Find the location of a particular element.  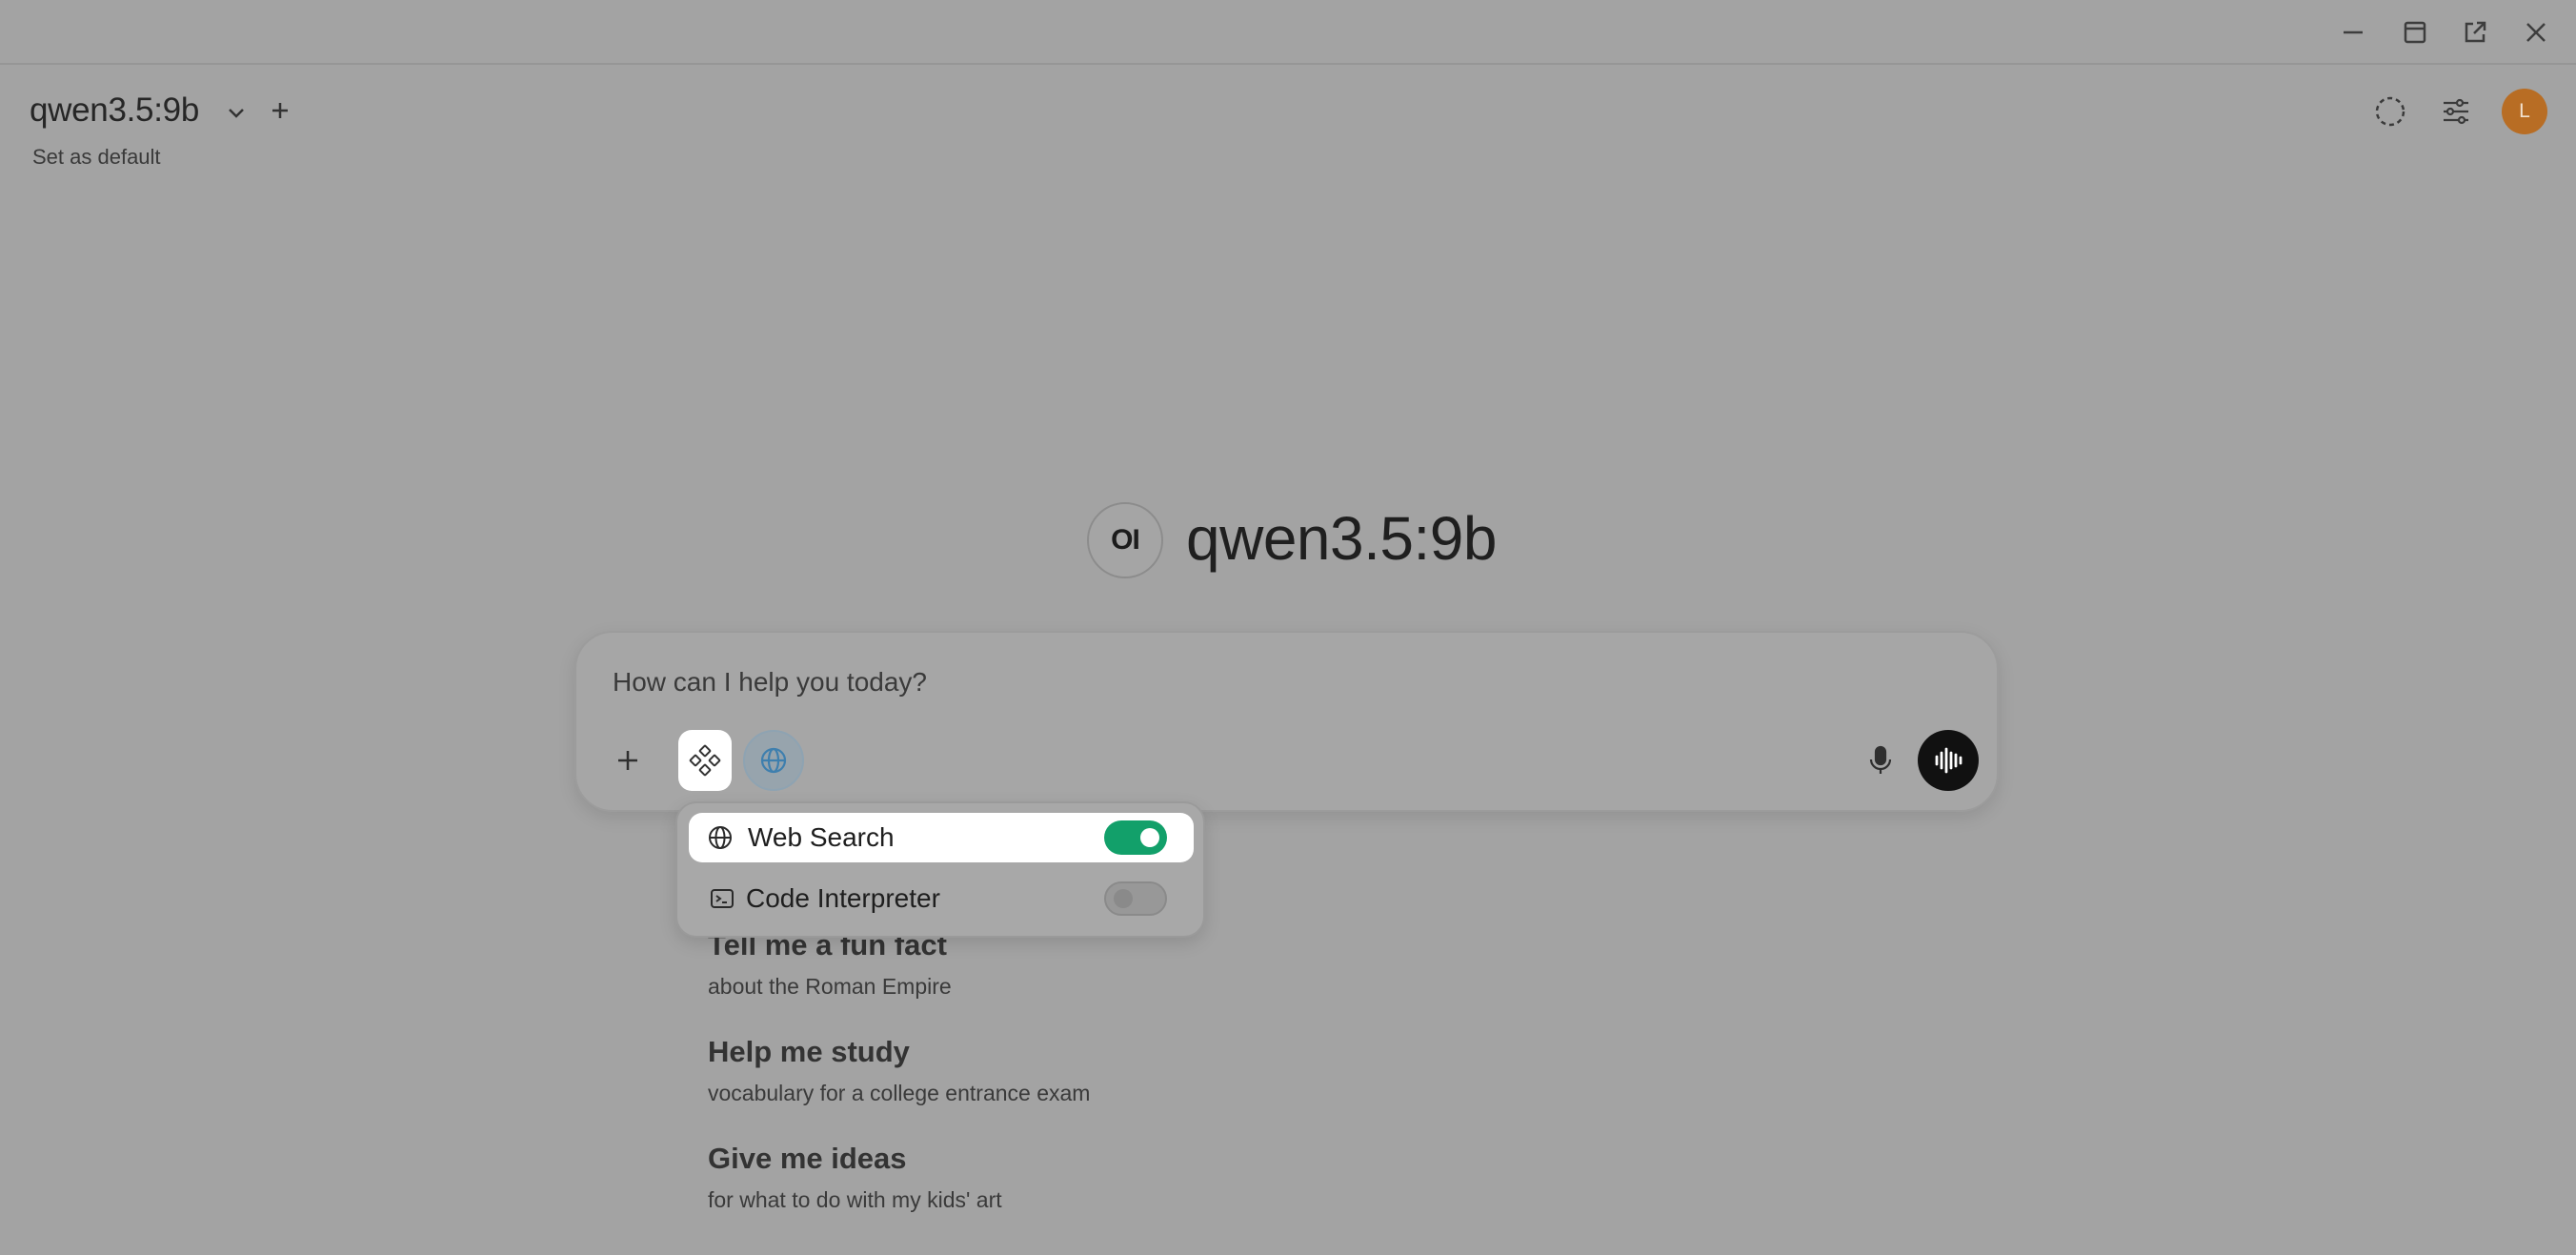

suggestion-subtitle: about the Roman Empire is located at coordinates (830, 986).